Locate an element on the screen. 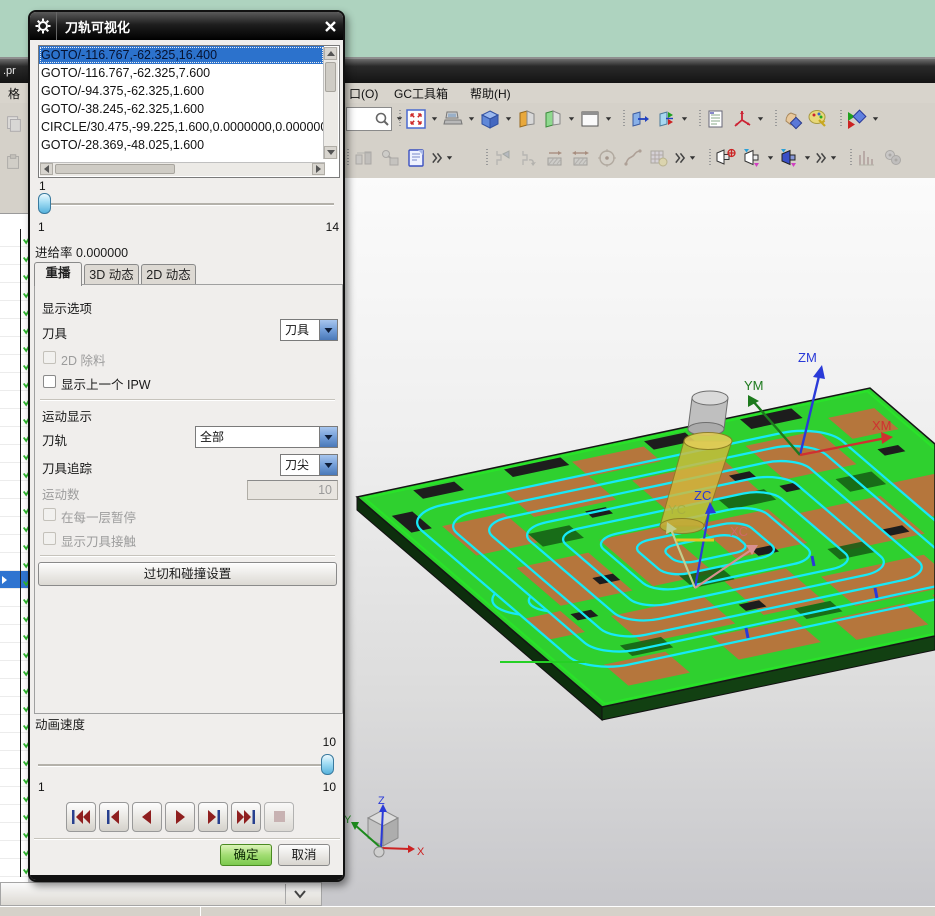  menu-help: 帮助(H) is located at coordinates (490, 93).